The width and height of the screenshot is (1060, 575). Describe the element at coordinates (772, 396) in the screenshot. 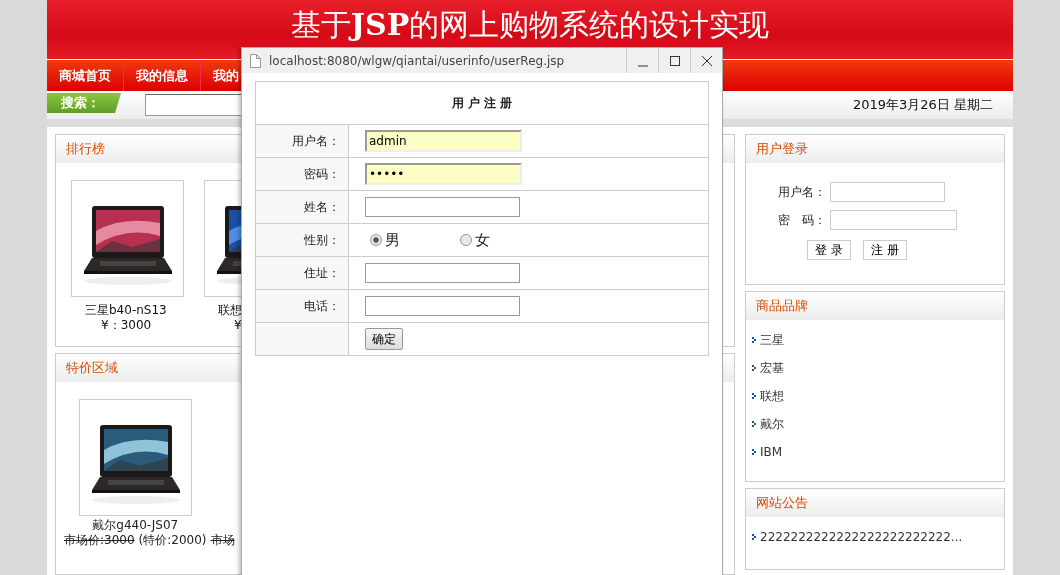

I see `brand-link: 联想` at that location.